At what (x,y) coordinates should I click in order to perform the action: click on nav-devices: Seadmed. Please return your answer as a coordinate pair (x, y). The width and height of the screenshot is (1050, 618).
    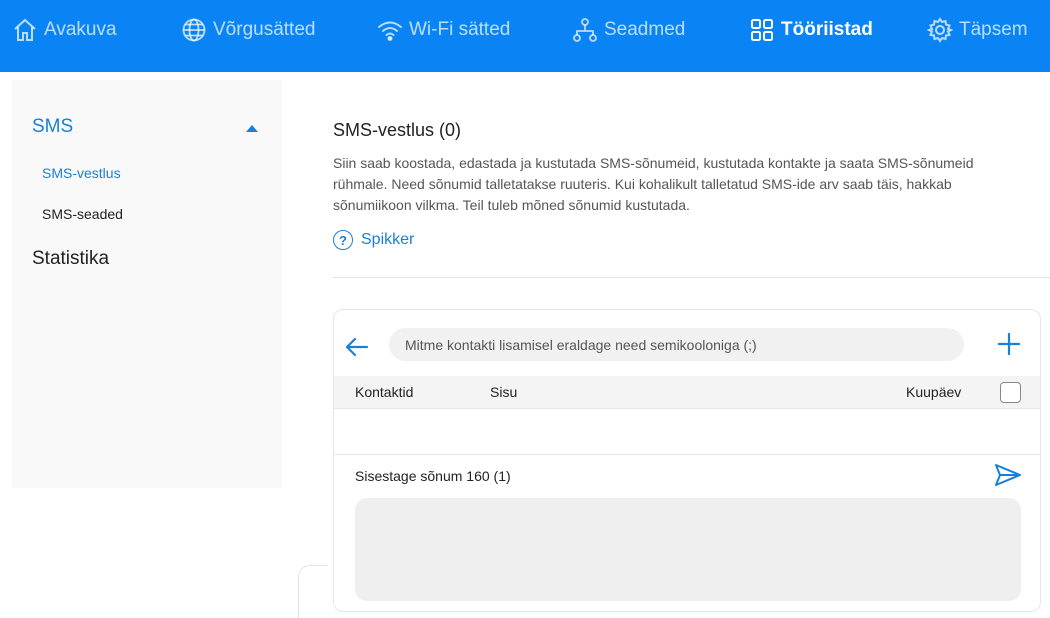
    Looking at the image, I should click on (628, 30).